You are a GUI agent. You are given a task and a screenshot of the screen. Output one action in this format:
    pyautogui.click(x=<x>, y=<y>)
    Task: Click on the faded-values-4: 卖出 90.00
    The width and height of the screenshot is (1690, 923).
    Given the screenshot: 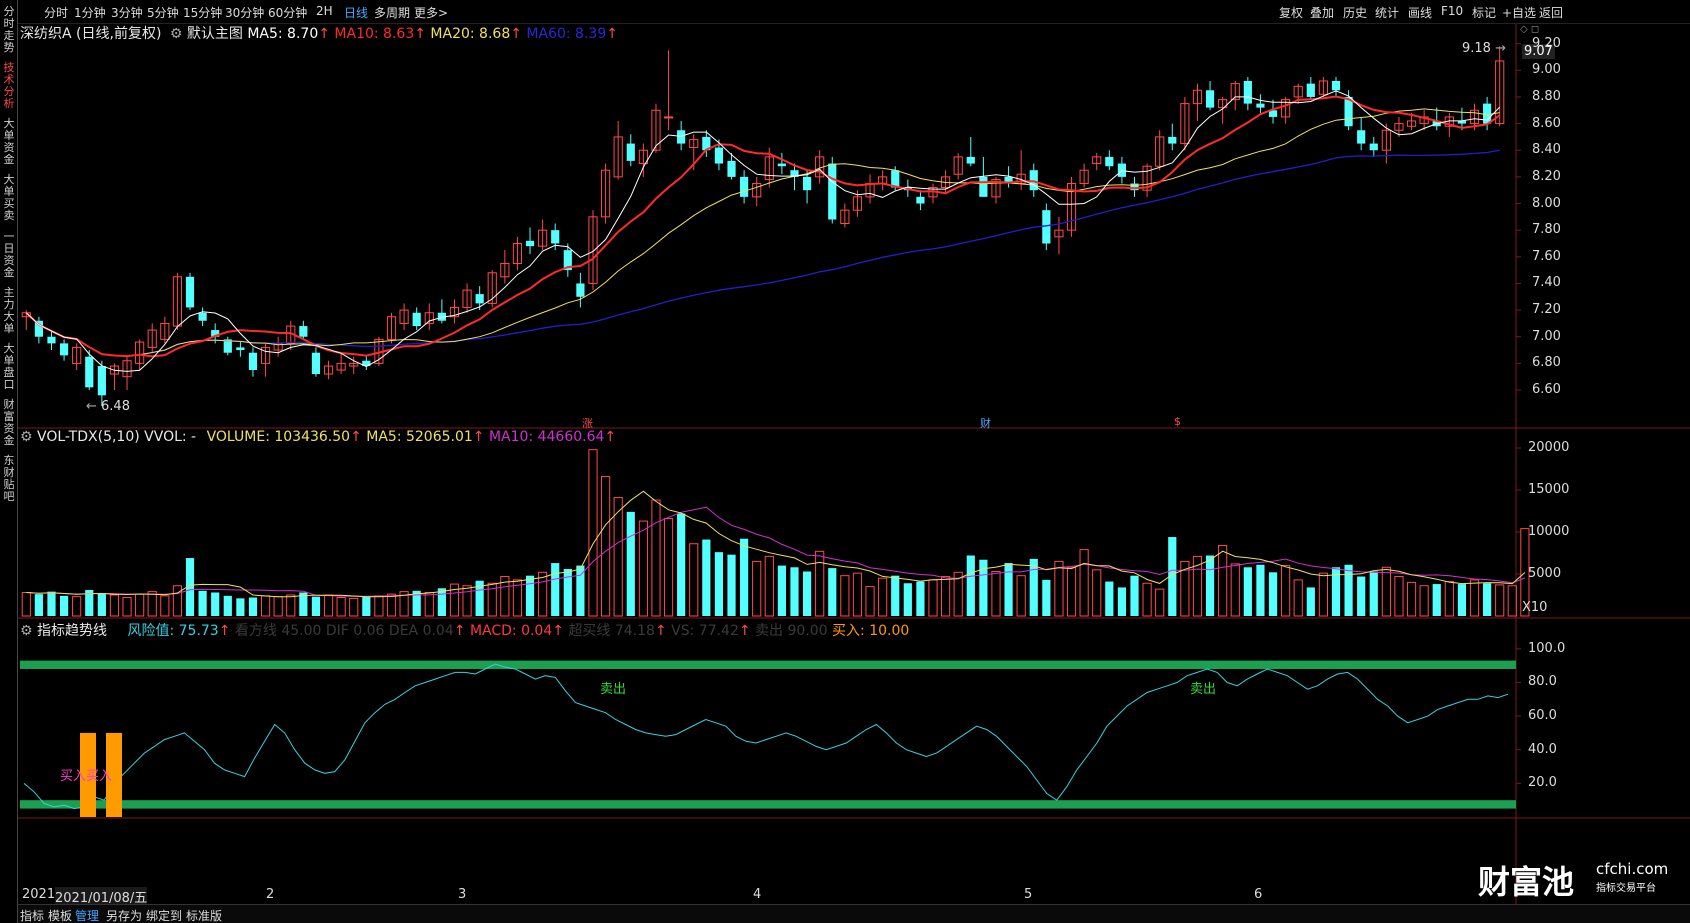 What is the action you would take?
    pyautogui.click(x=791, y=631)
    